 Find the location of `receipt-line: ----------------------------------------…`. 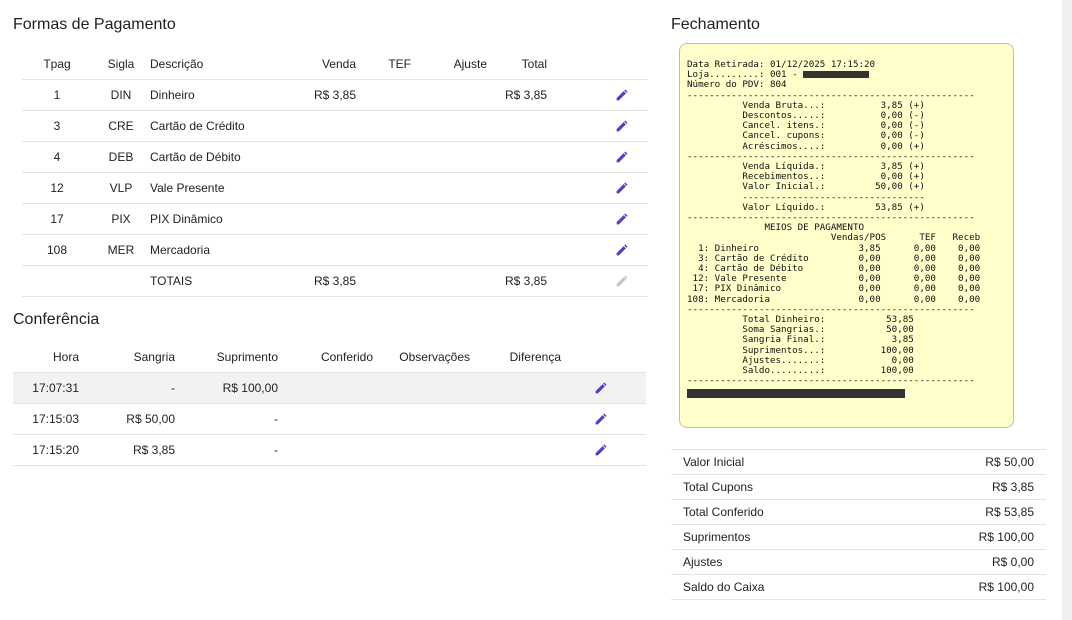

receipt-line: ----------------------------------------… is located at coordinates (831, 381).